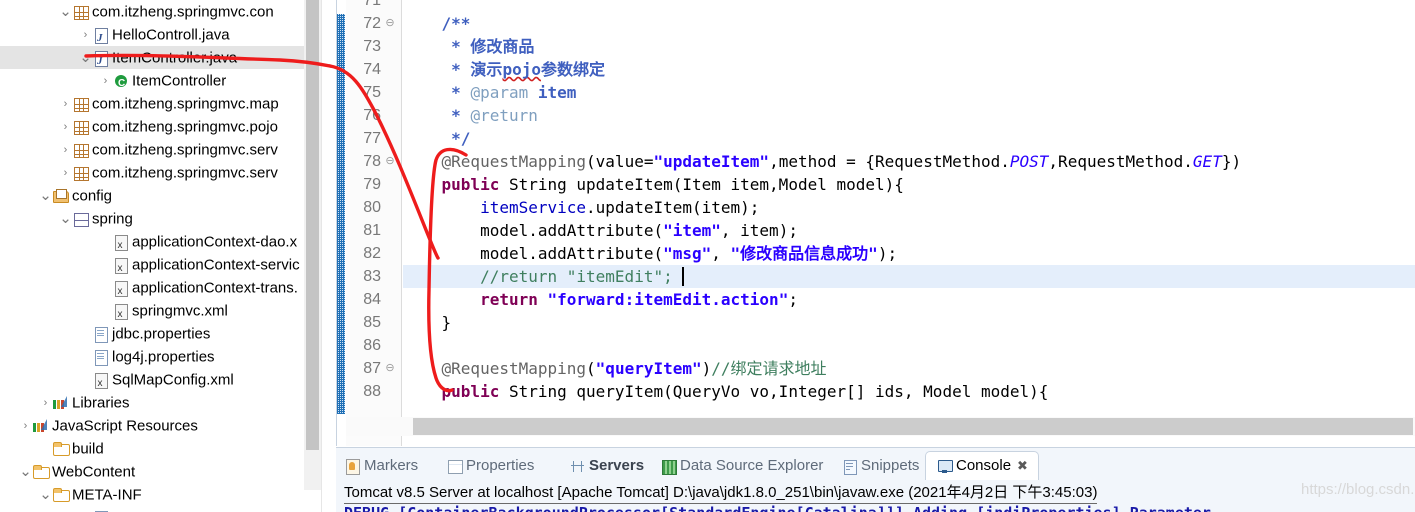  Describe the element at coordinates (913, 426) in the screenshot. I see `editor-hscrollbar-thumb` at that location.